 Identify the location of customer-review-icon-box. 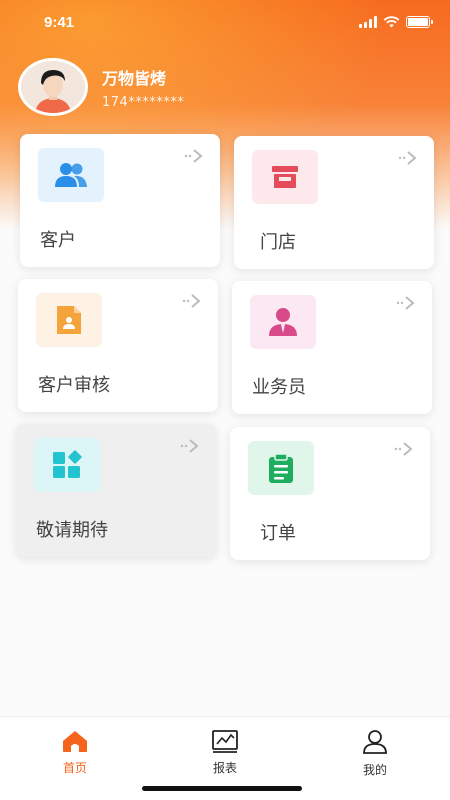
(69, 320).